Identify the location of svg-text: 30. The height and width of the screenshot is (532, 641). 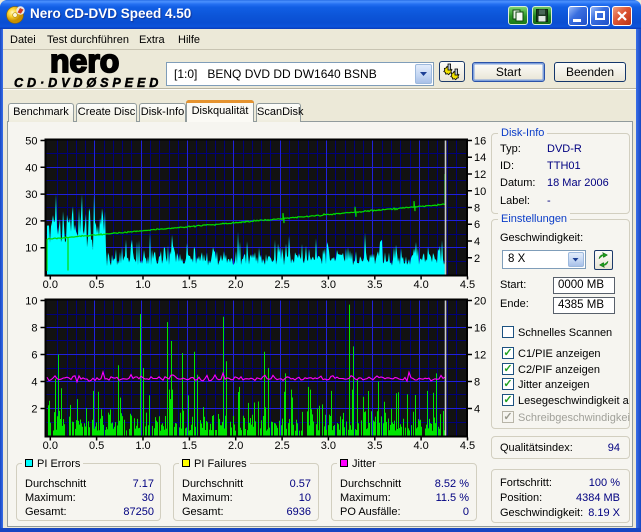
(31, 195).